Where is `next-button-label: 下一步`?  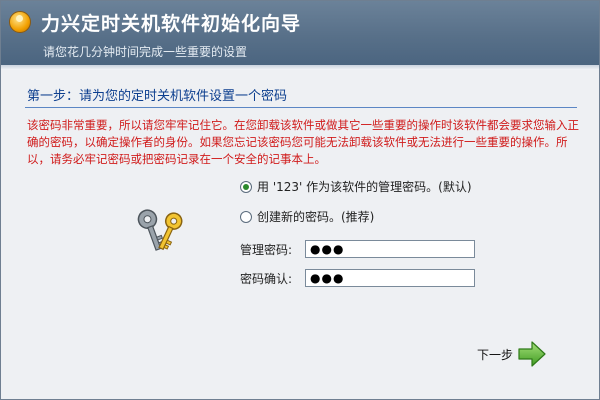 next-button-label: 下一步 is located at coordinates (495, 354).